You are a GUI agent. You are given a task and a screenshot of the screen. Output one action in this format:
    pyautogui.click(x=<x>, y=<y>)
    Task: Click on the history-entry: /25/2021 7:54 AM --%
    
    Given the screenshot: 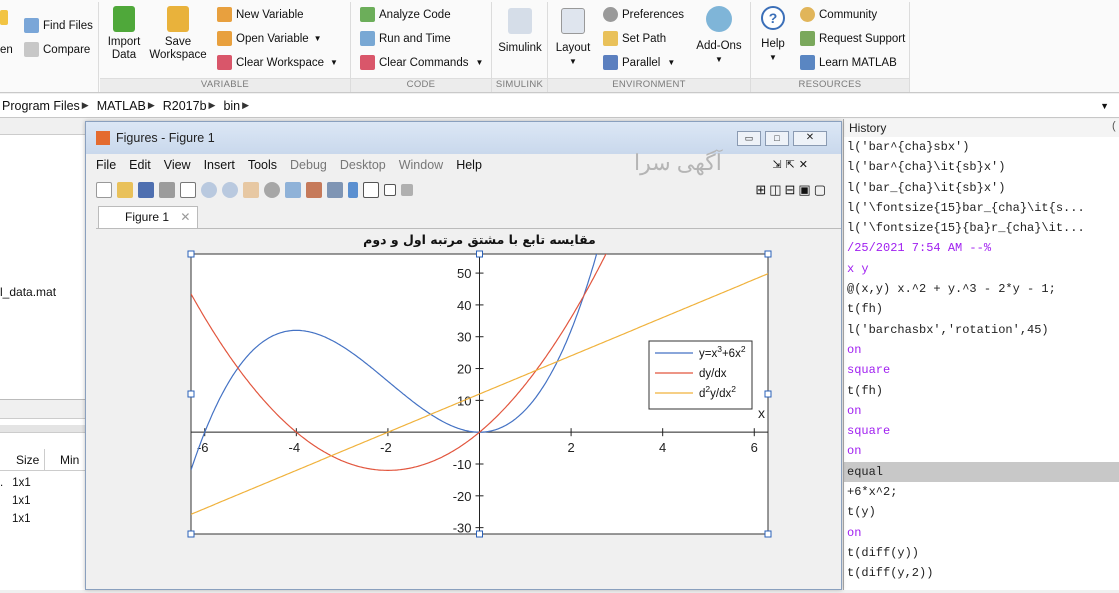 What is the action you would take?
    pyautogui.click(x=981, y=248)
    